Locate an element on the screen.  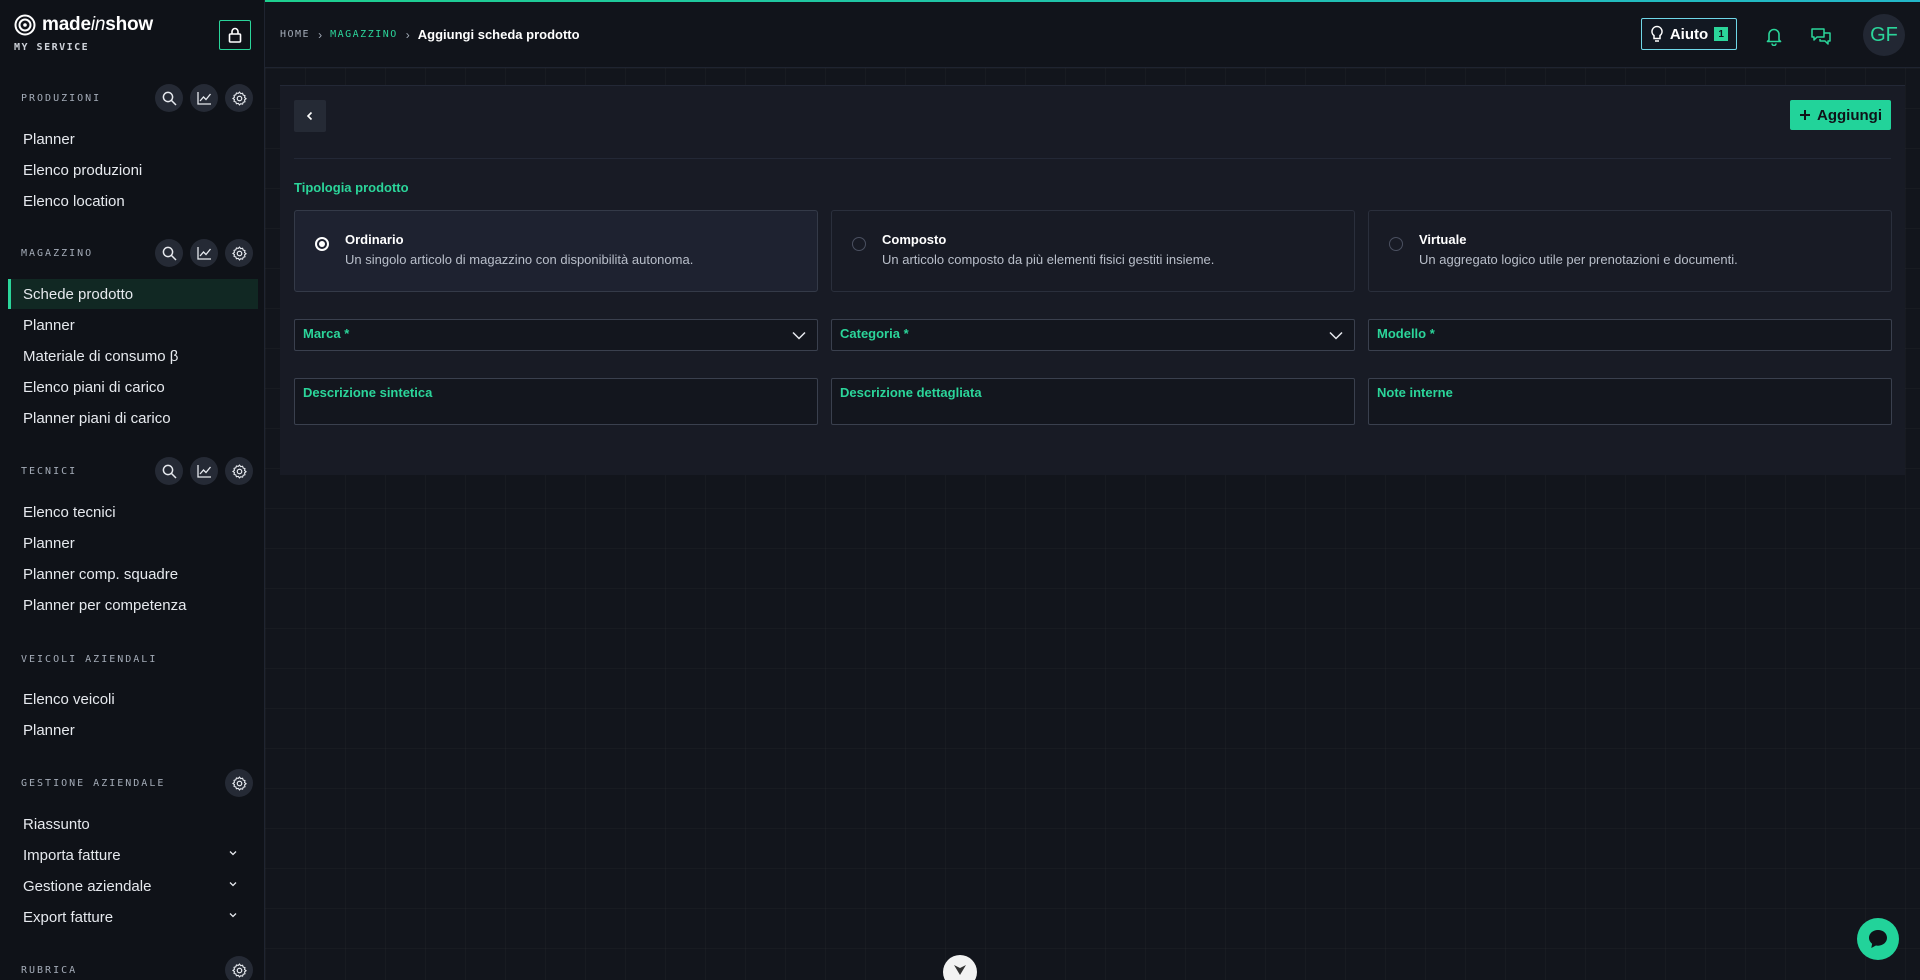
sidebar-item-planner-tecnici: Planner is located at coordinates (133, 543).